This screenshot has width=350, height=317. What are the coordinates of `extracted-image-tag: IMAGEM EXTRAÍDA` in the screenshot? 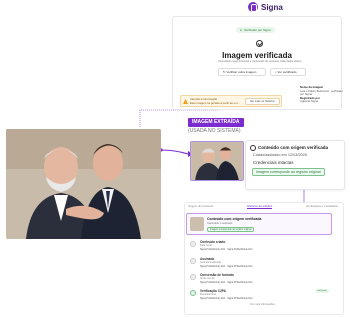 It's located at (216, 122).